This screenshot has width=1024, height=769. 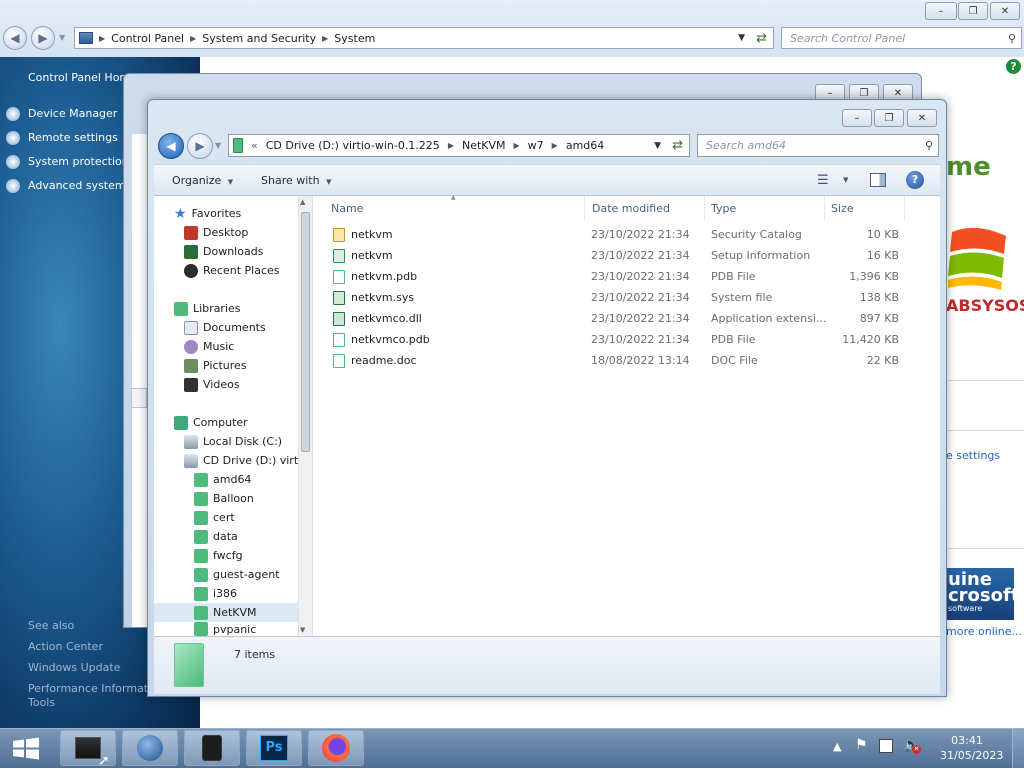 What do you see at coordinates (354, 38) in the screenshot?
I see `cp-breadcrumb-item: System` at bounding box center [354, 38].